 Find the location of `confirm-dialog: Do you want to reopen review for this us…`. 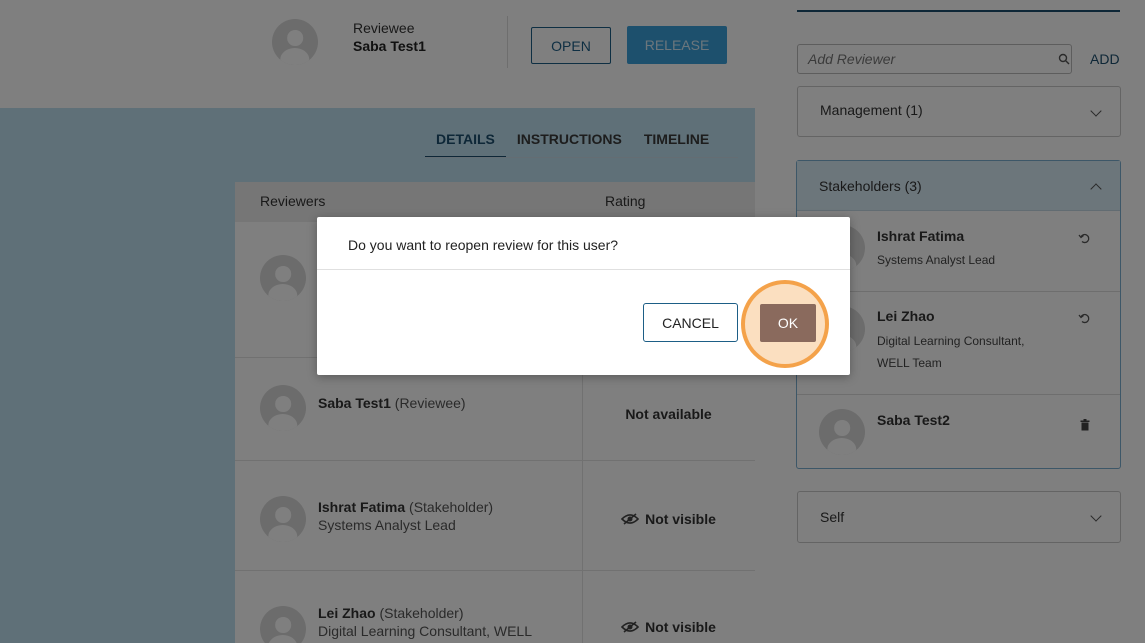

confirm-dialog: Do you want to reopen review for this us… is located at coordinates (583, 296).